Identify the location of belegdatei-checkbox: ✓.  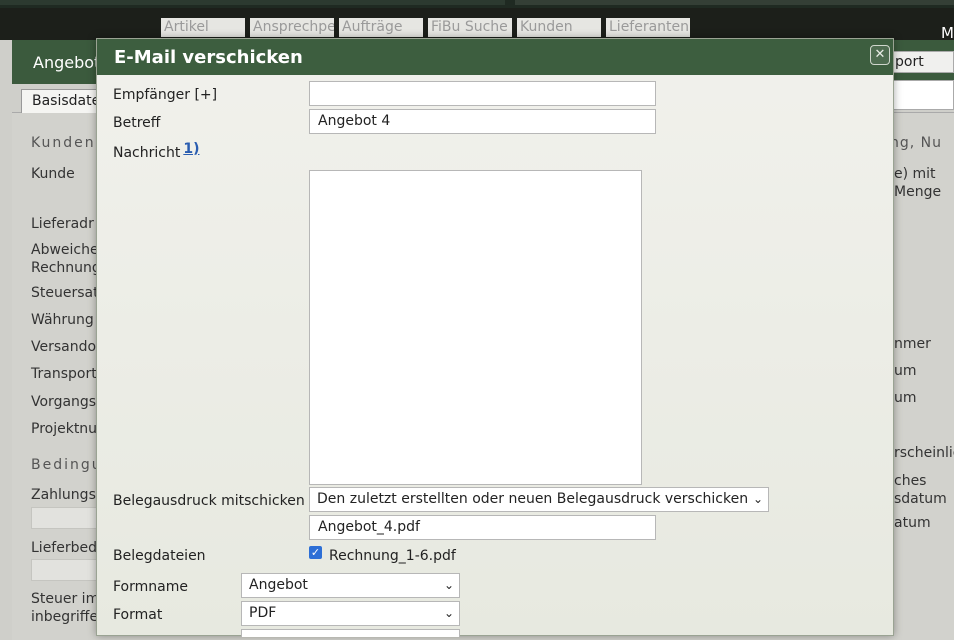
(315, 552).